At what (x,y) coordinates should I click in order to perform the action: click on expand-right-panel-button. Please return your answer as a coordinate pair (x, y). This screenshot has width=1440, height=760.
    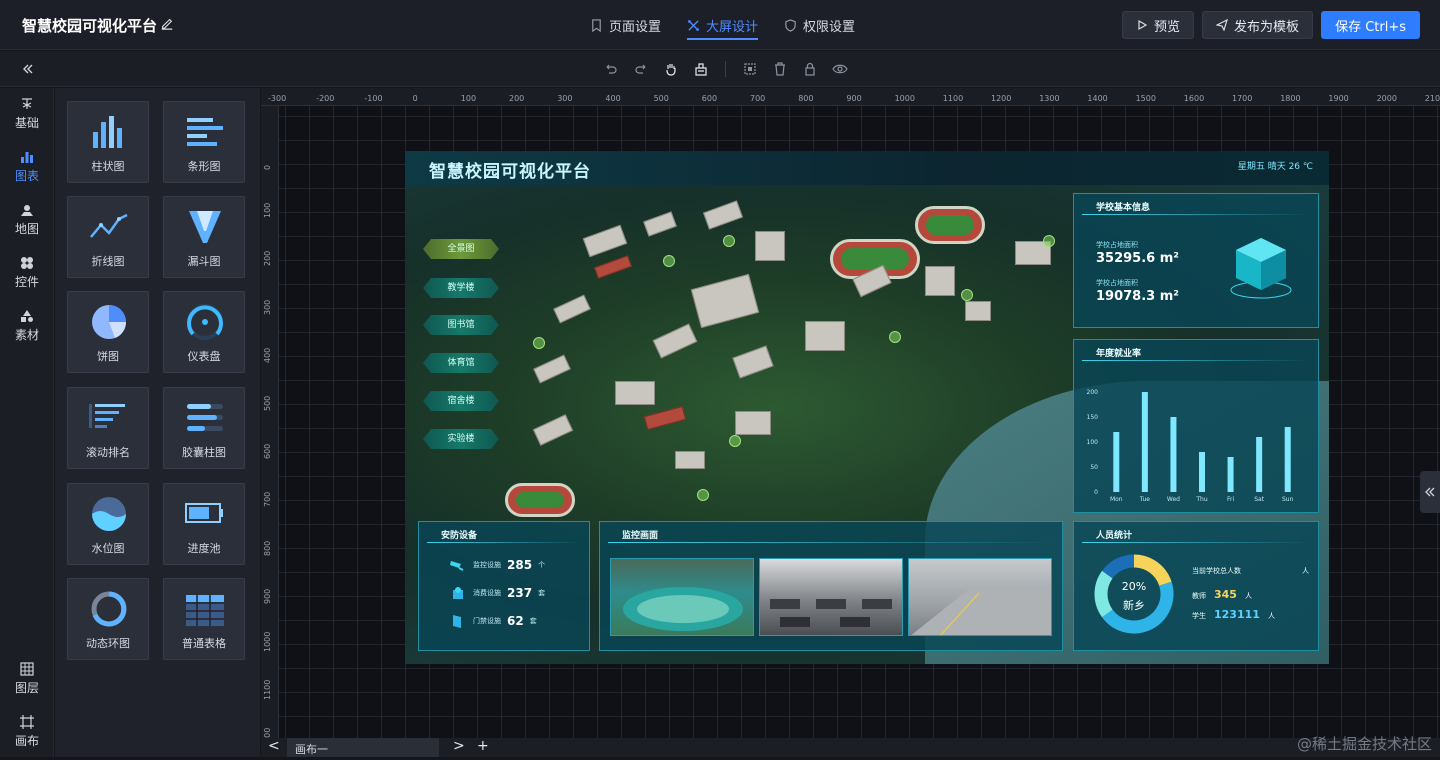
    Looking at the image, I should click on (1430, 492).